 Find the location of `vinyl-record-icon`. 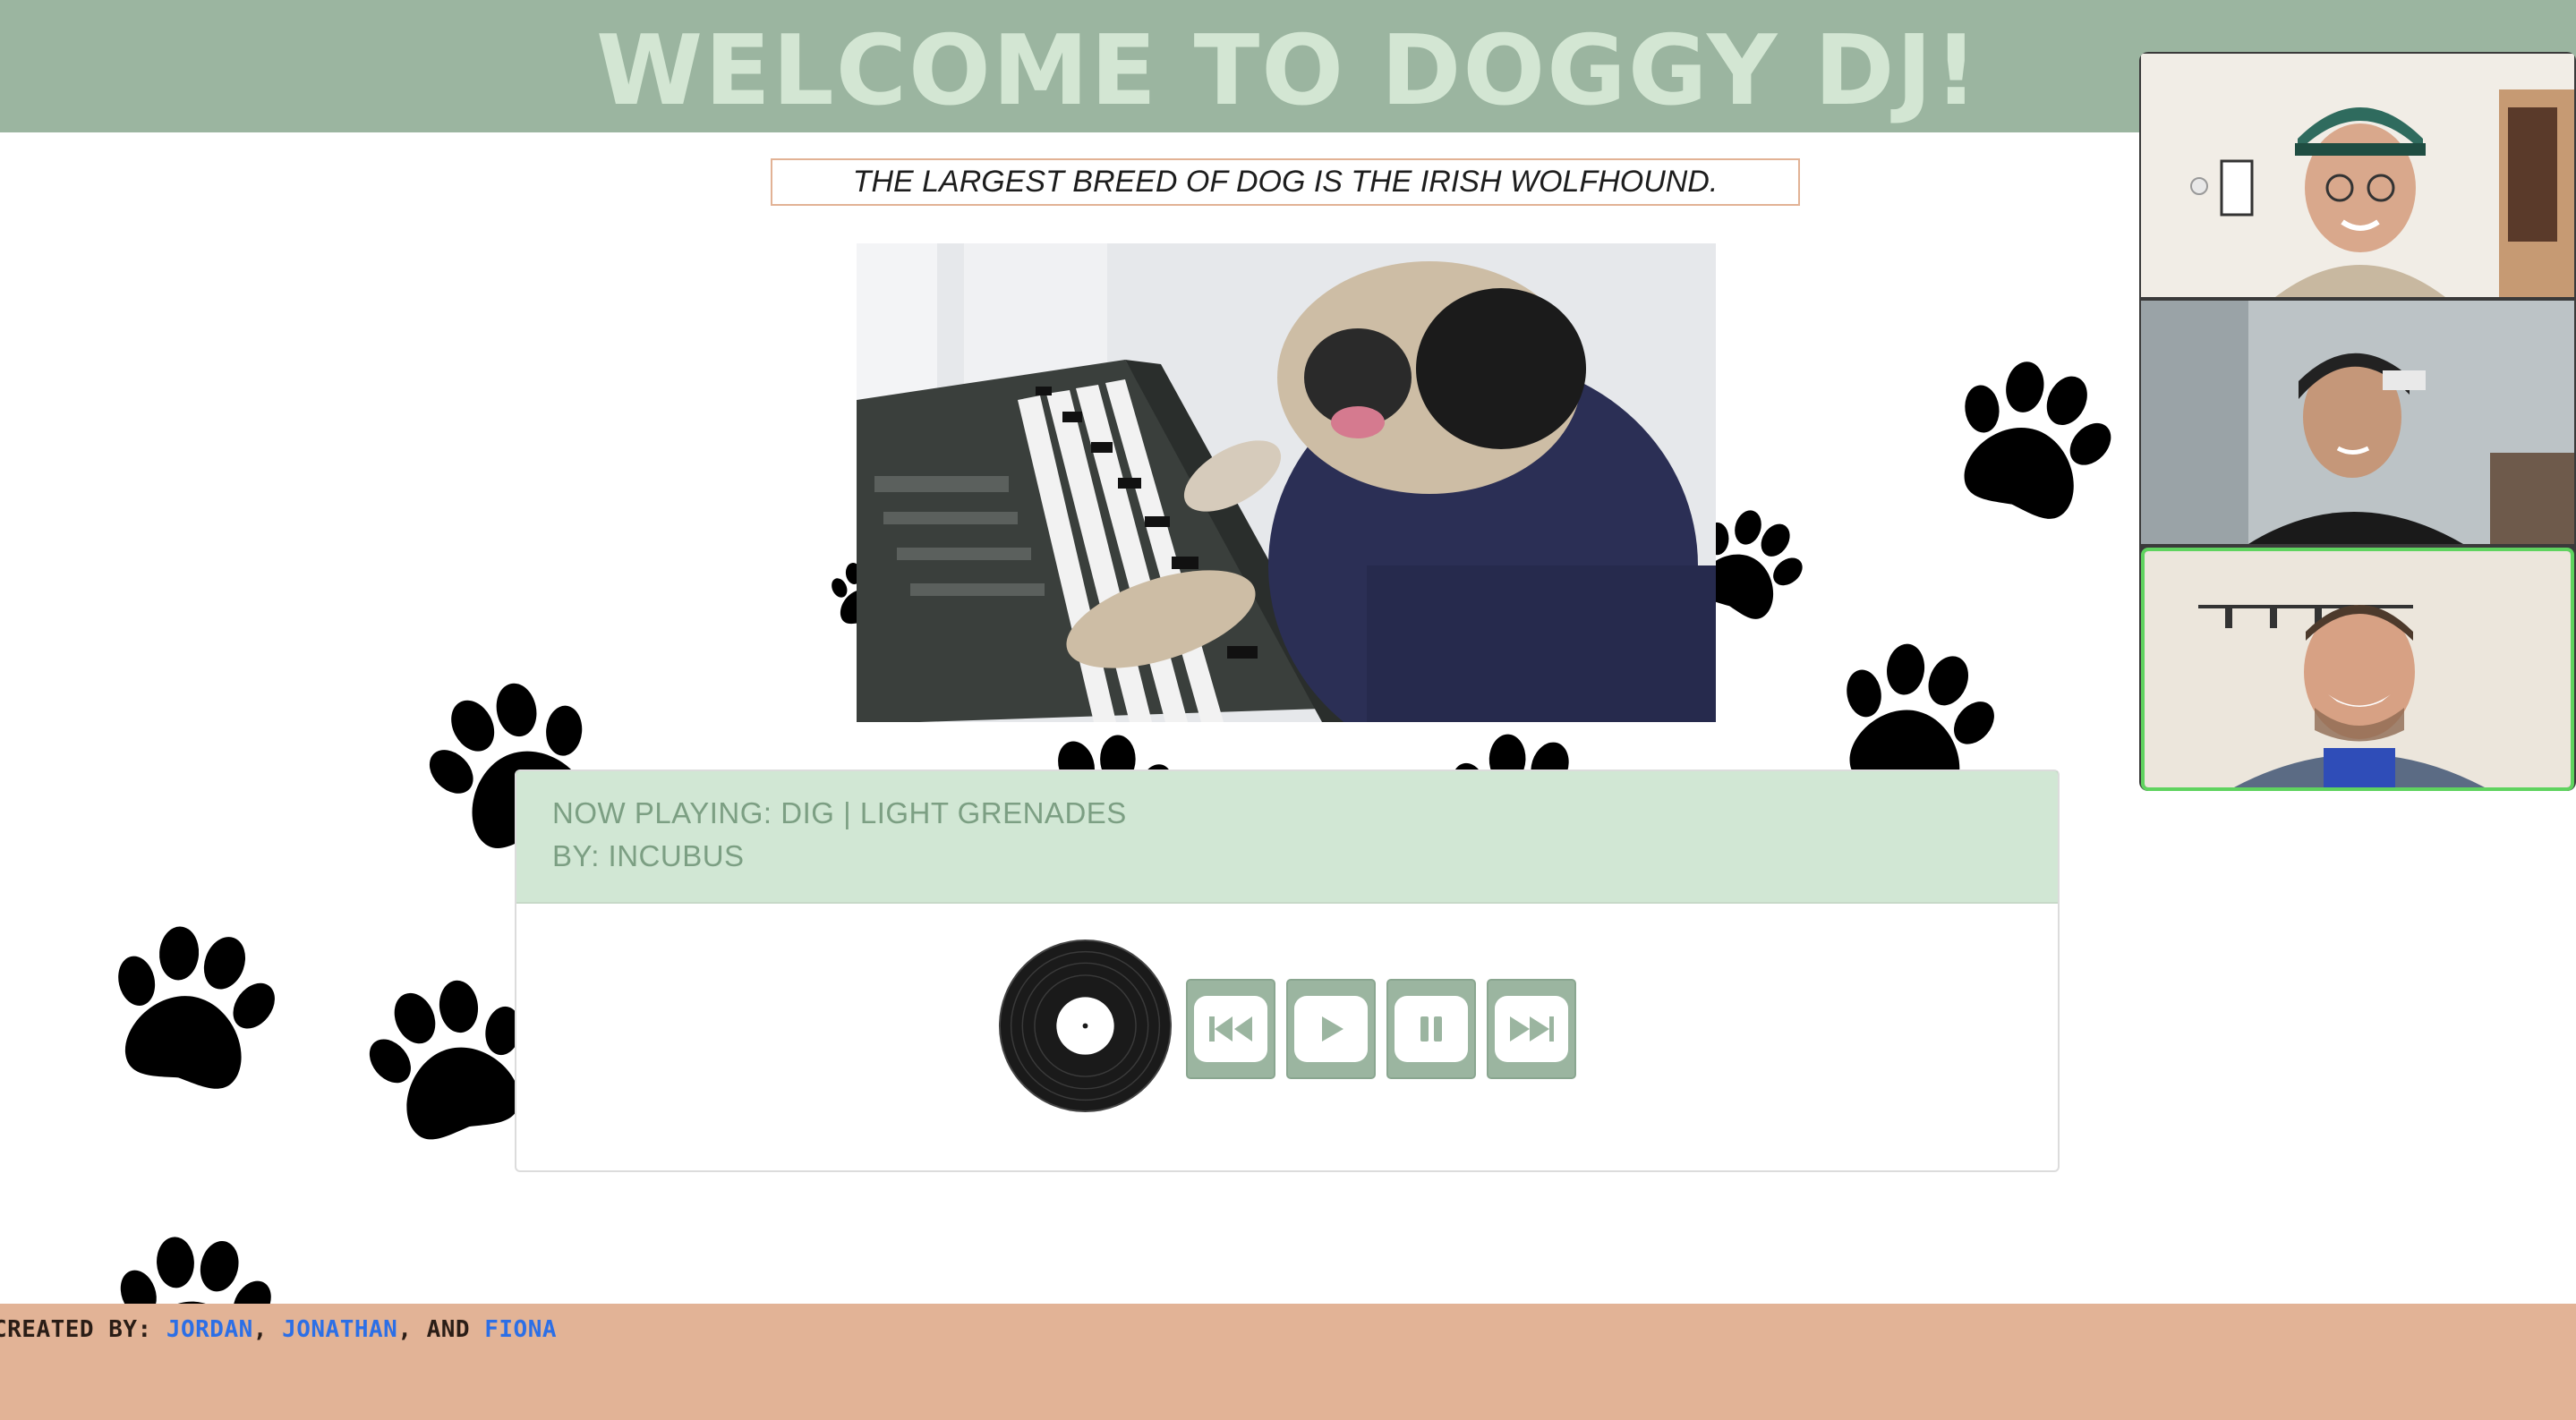

vinyl-record-icon is located at coordinates (1085, 1026).